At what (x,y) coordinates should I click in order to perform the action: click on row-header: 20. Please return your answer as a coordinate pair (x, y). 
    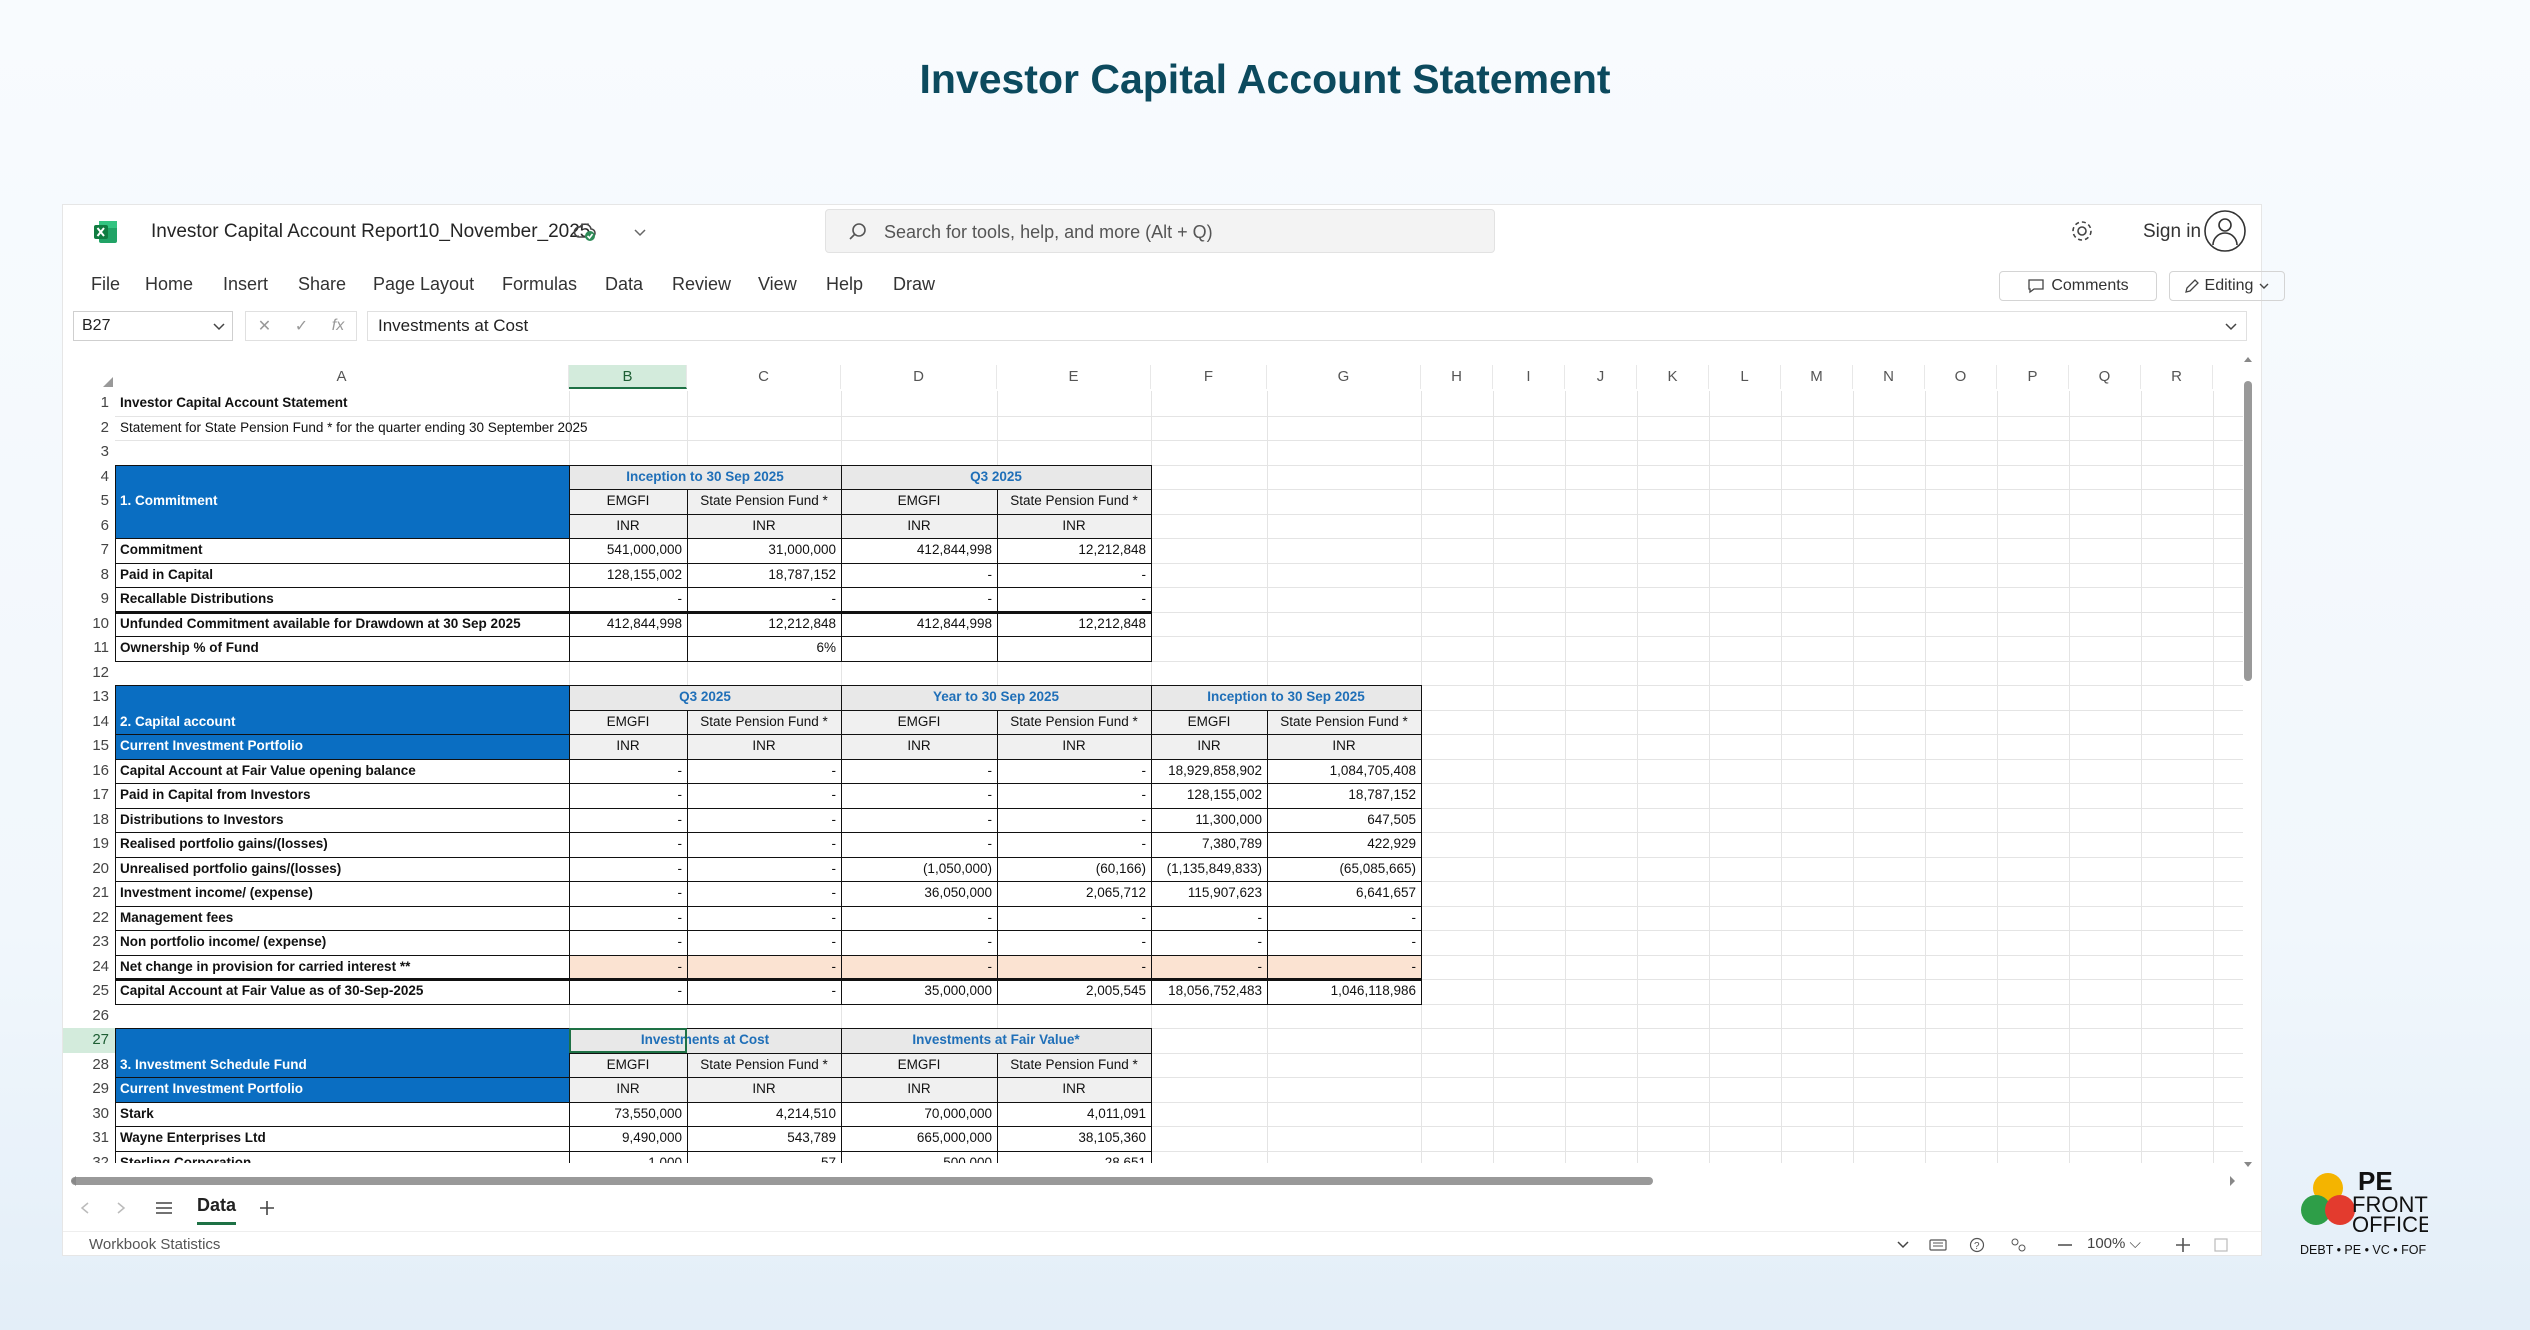
    Looking at the image, I should click on (89, 869).